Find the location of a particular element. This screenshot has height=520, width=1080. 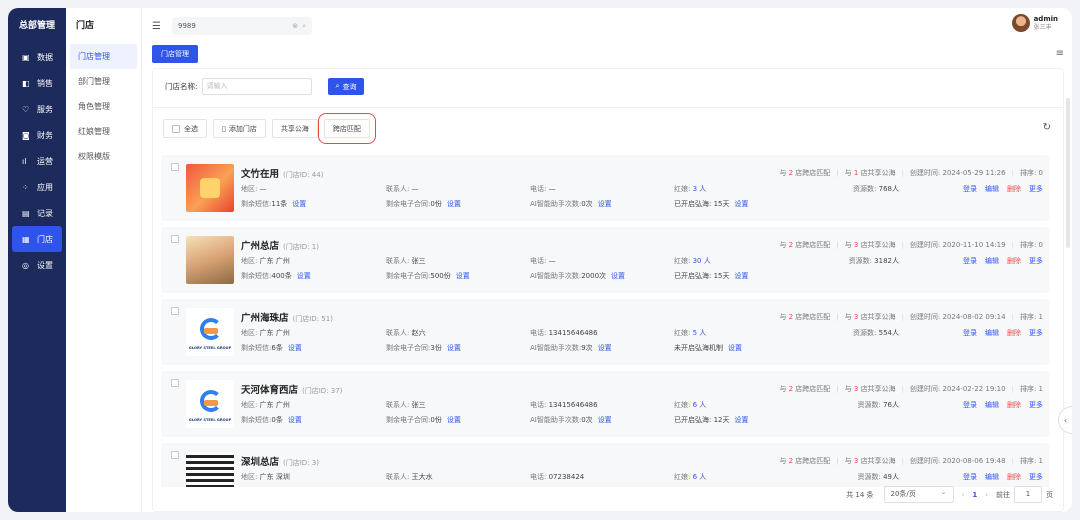

rail-item: ▤ 记录 is located at coordinates (37, 213).